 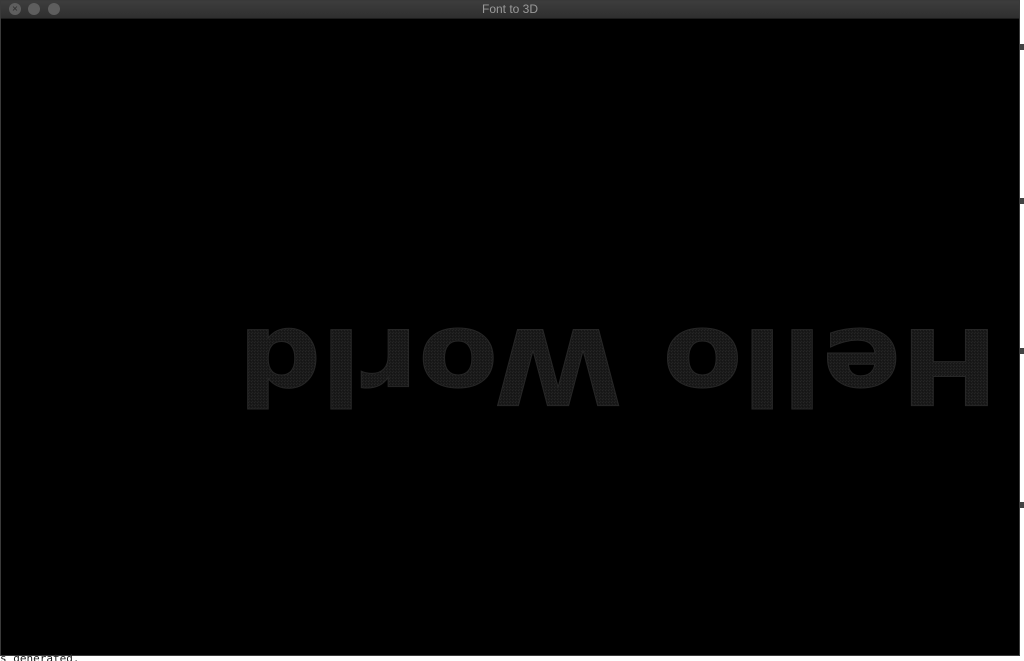 I want to click on title-bar: × Font to 3D, so click(x=510, y=10).